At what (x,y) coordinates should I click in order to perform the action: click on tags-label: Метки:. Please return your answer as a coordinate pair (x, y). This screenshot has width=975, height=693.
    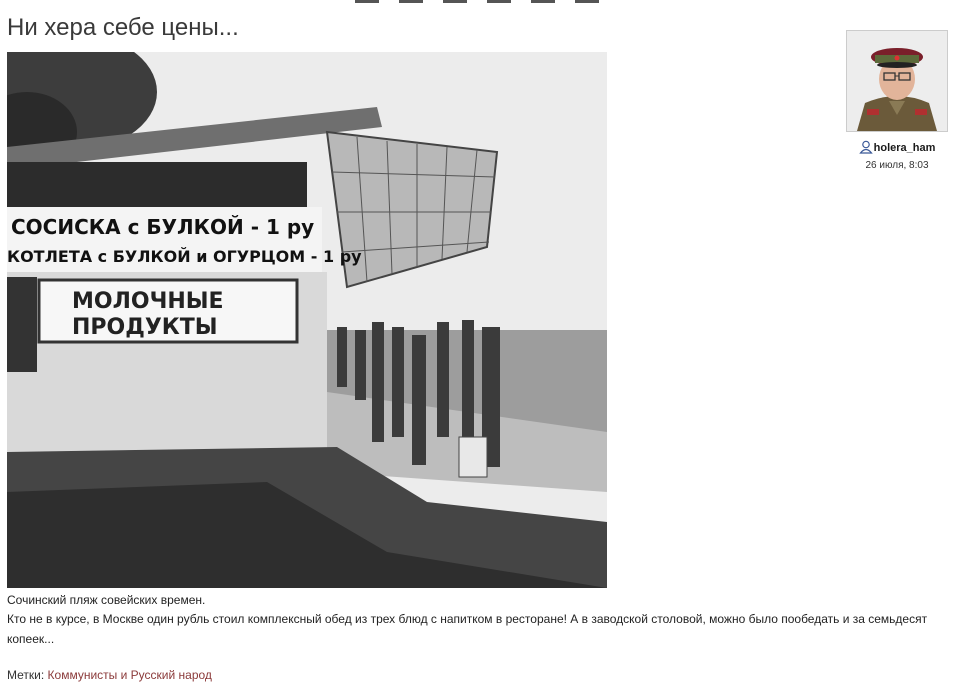
    Looking at the image, I should click on (26, 675).